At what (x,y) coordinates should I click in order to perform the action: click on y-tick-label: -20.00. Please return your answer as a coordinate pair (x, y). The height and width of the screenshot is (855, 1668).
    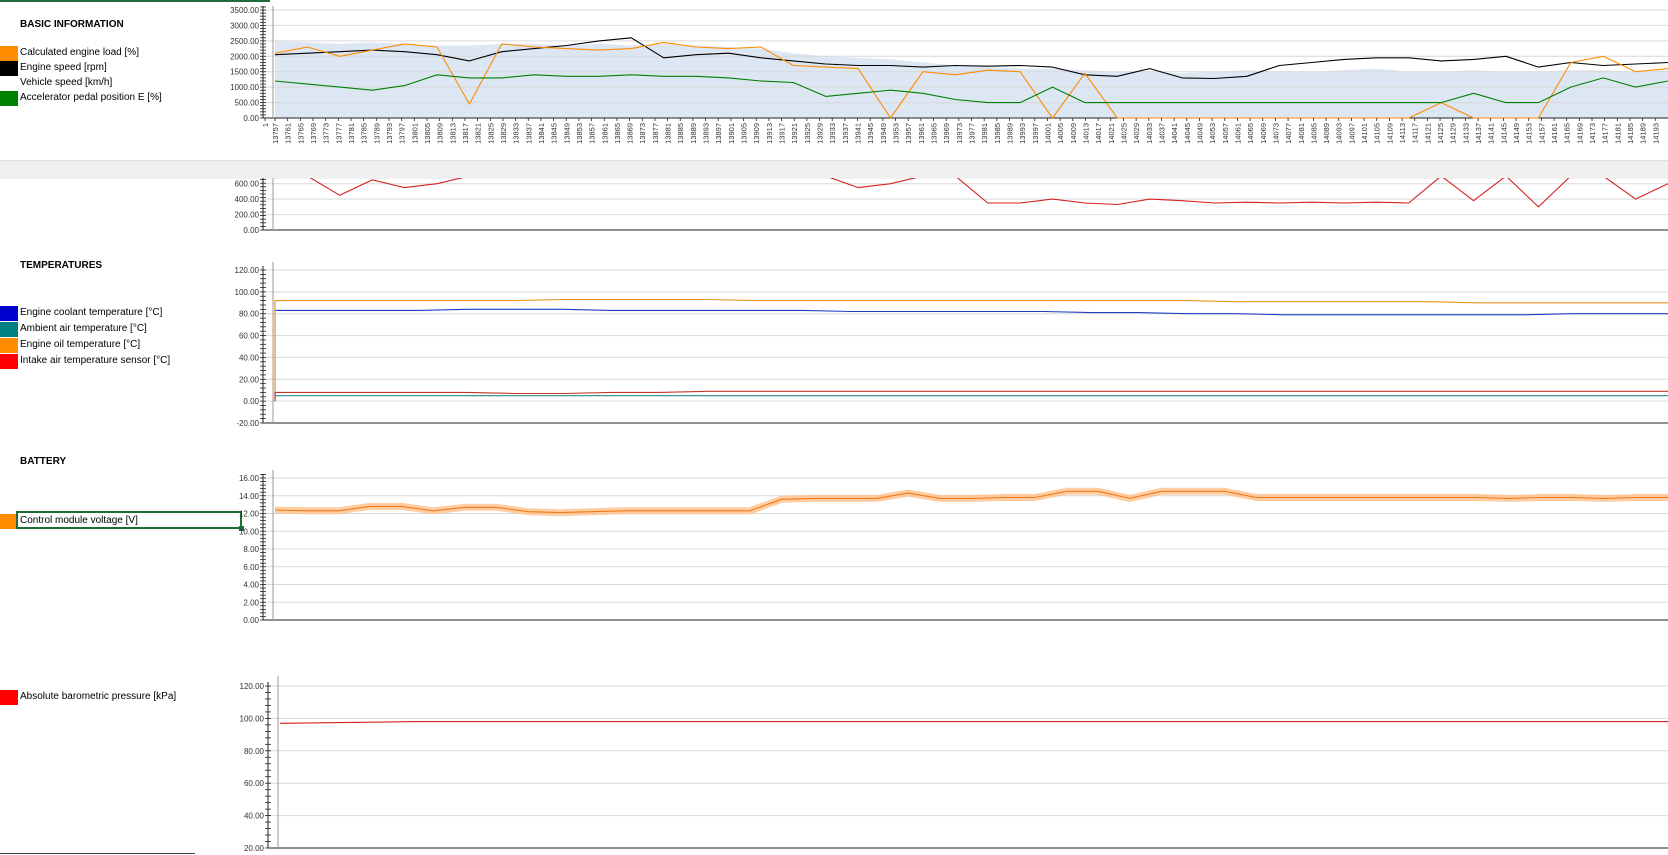
    Looking at the image, I should click on (247, 423).